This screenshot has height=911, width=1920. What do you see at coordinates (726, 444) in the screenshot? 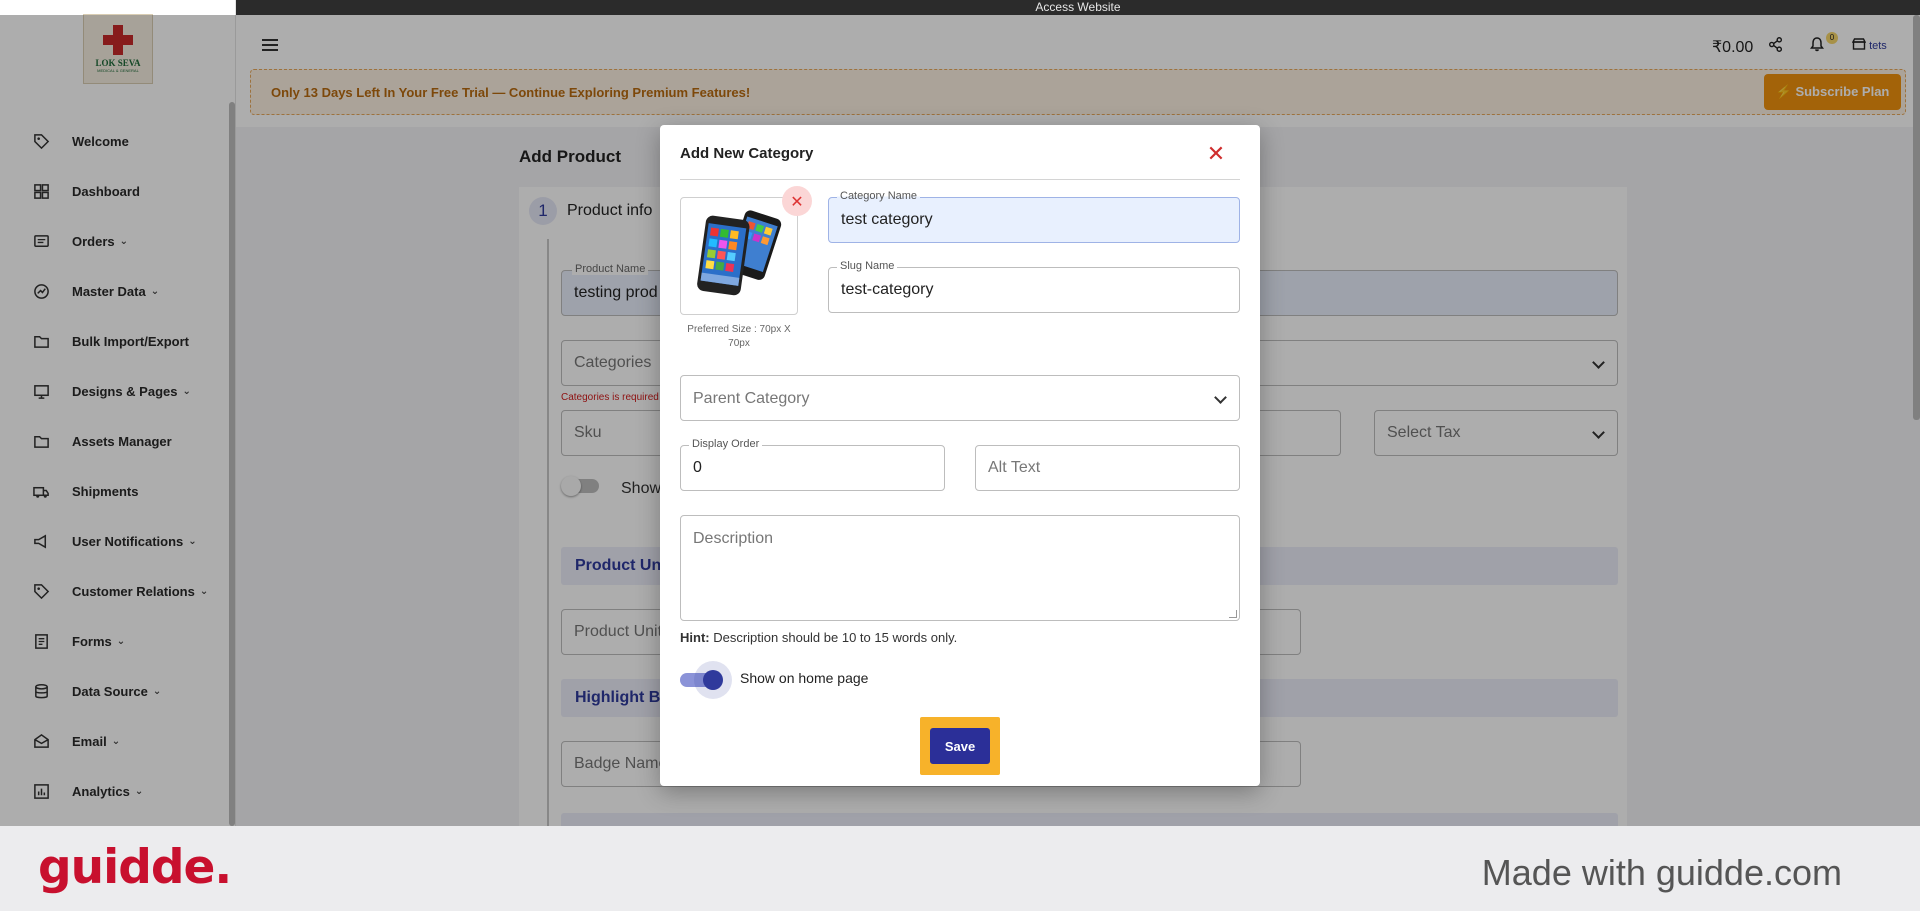
I see `display-order-legend: Display Order` at bounding box center [726, 444].